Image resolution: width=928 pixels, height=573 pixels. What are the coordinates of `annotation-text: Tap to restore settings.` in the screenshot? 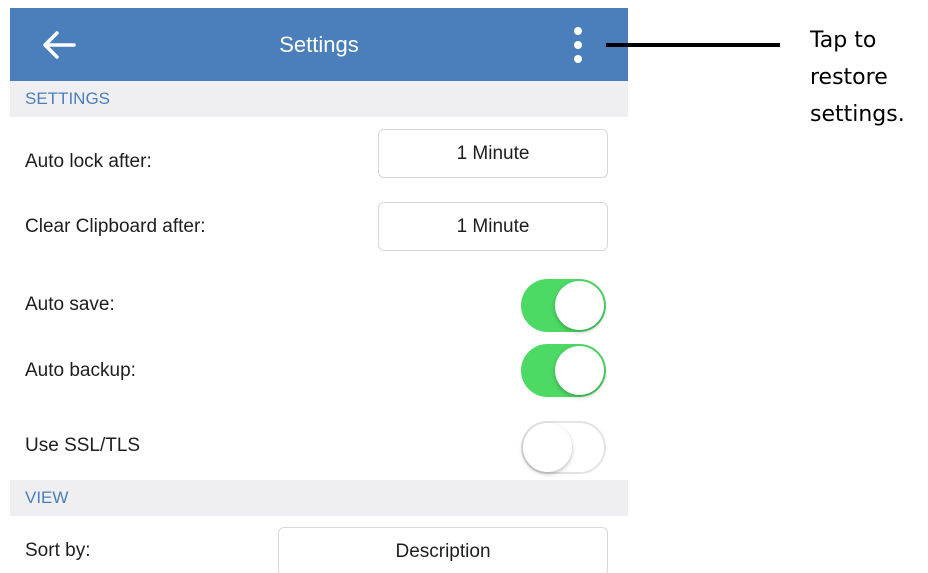 It's located at (867, 77).